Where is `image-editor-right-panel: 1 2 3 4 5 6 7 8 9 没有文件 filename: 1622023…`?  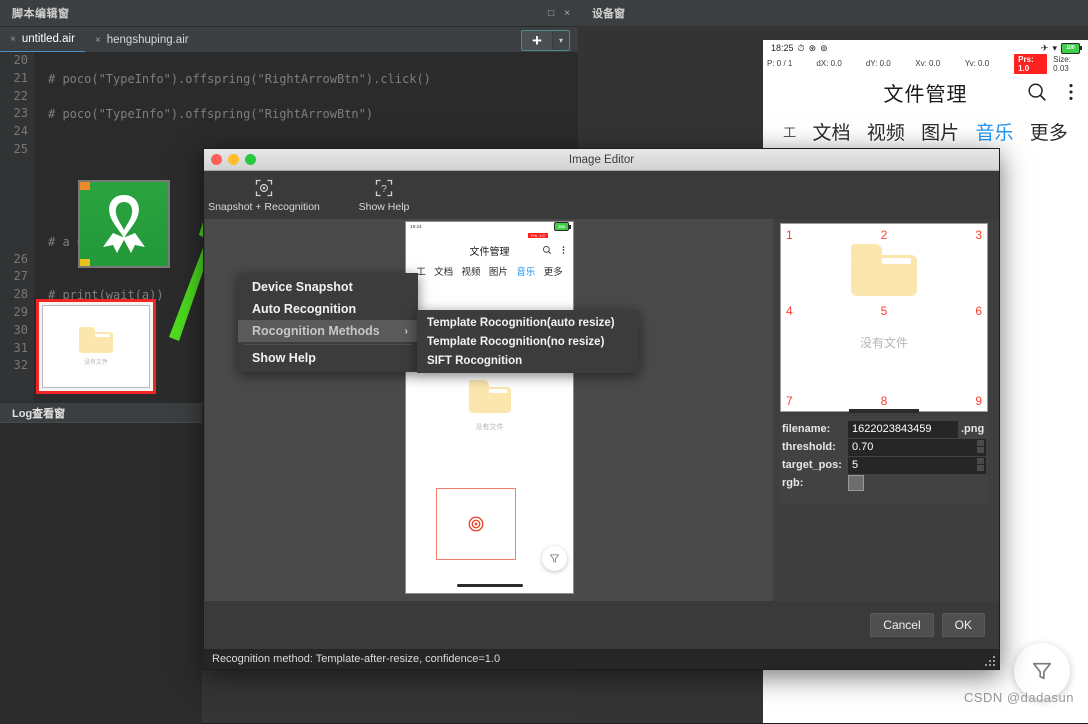 image-editor-right-panel: 1 2 3 4 5 6 7 8 9 没有文件 filename: 1622023… is located at coordinates (887, 410).